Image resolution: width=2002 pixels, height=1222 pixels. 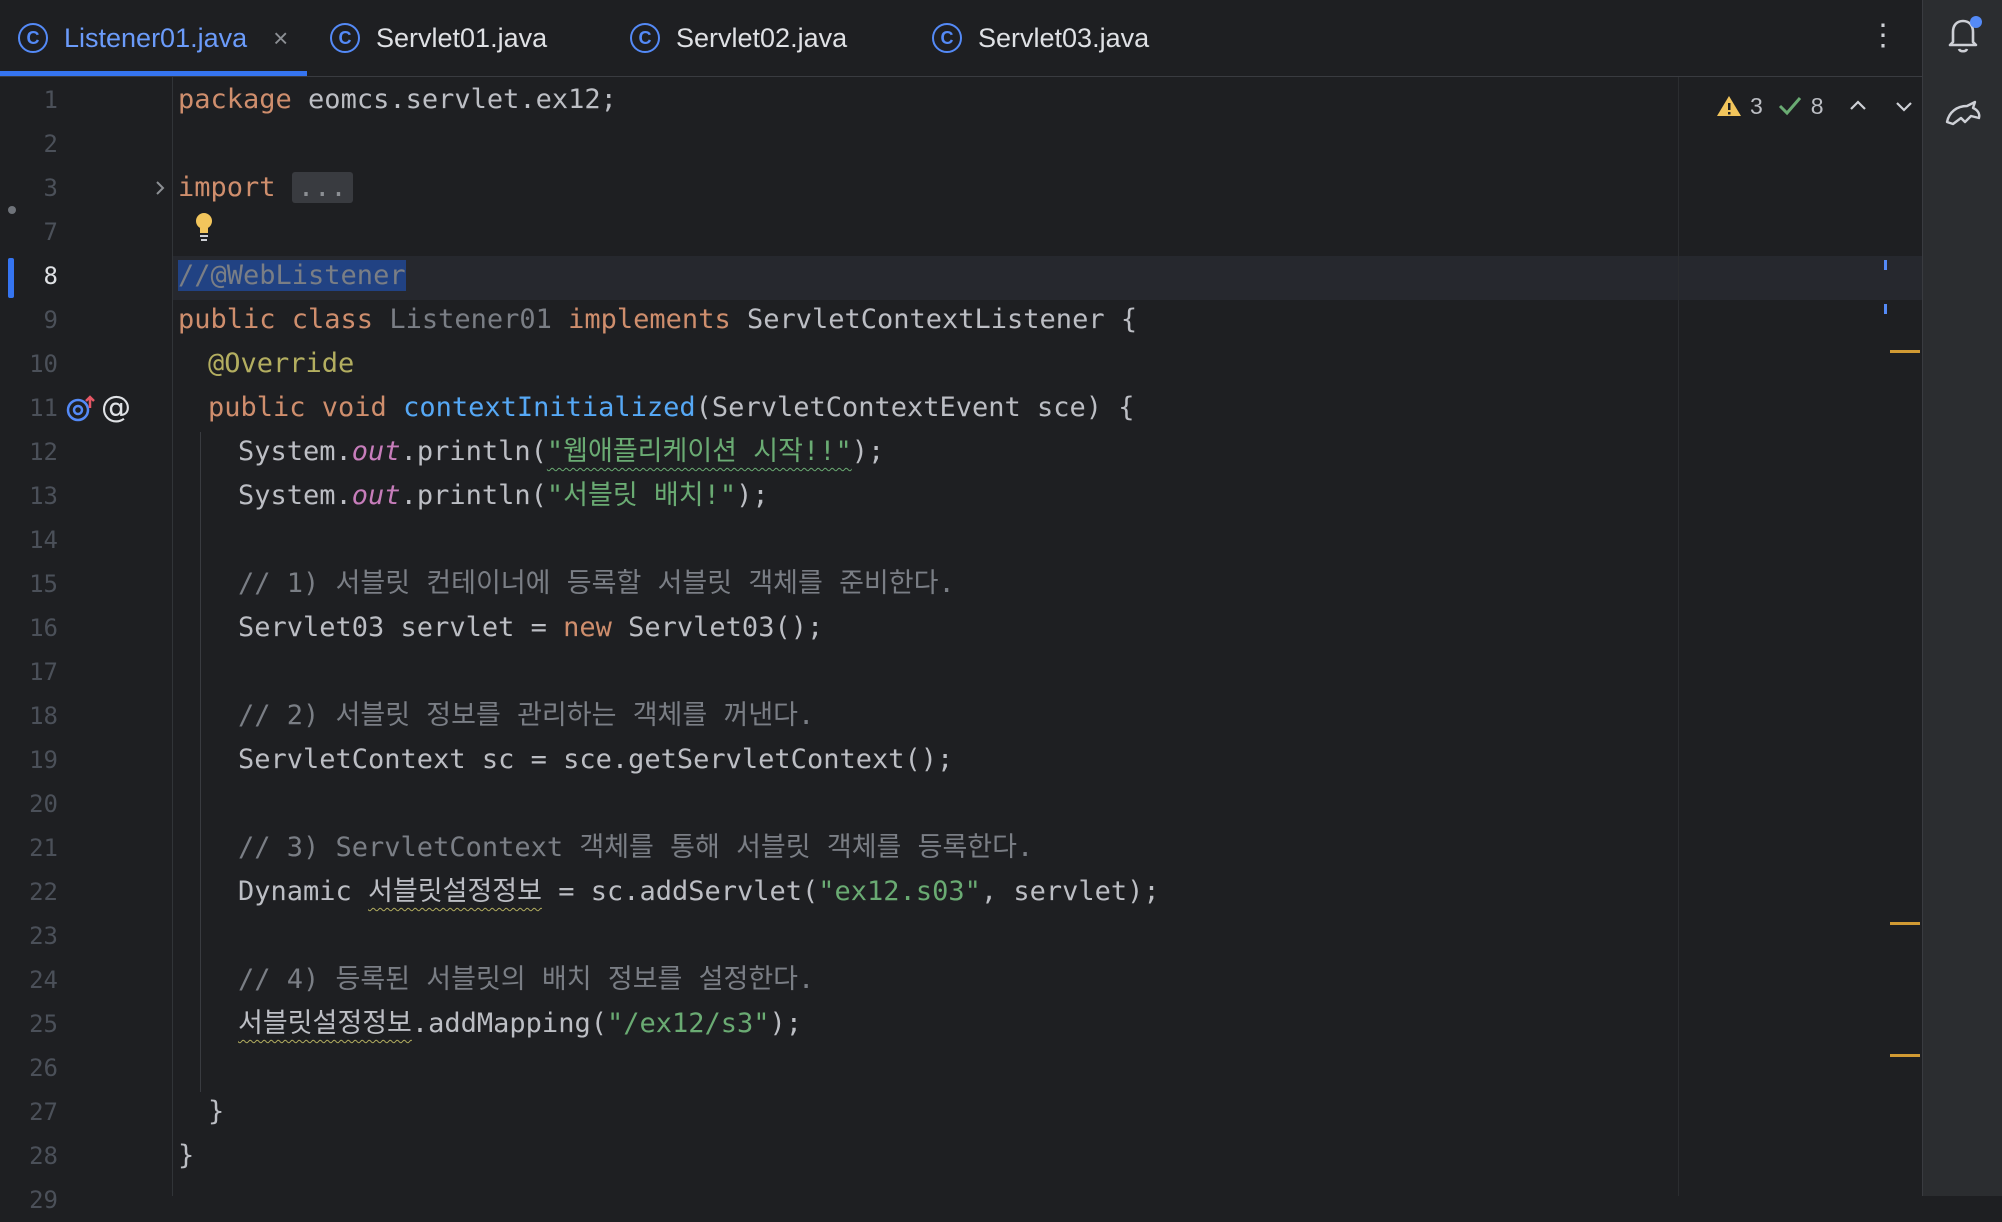 I want to click on keyword: implements, so click(x=641, y=319).